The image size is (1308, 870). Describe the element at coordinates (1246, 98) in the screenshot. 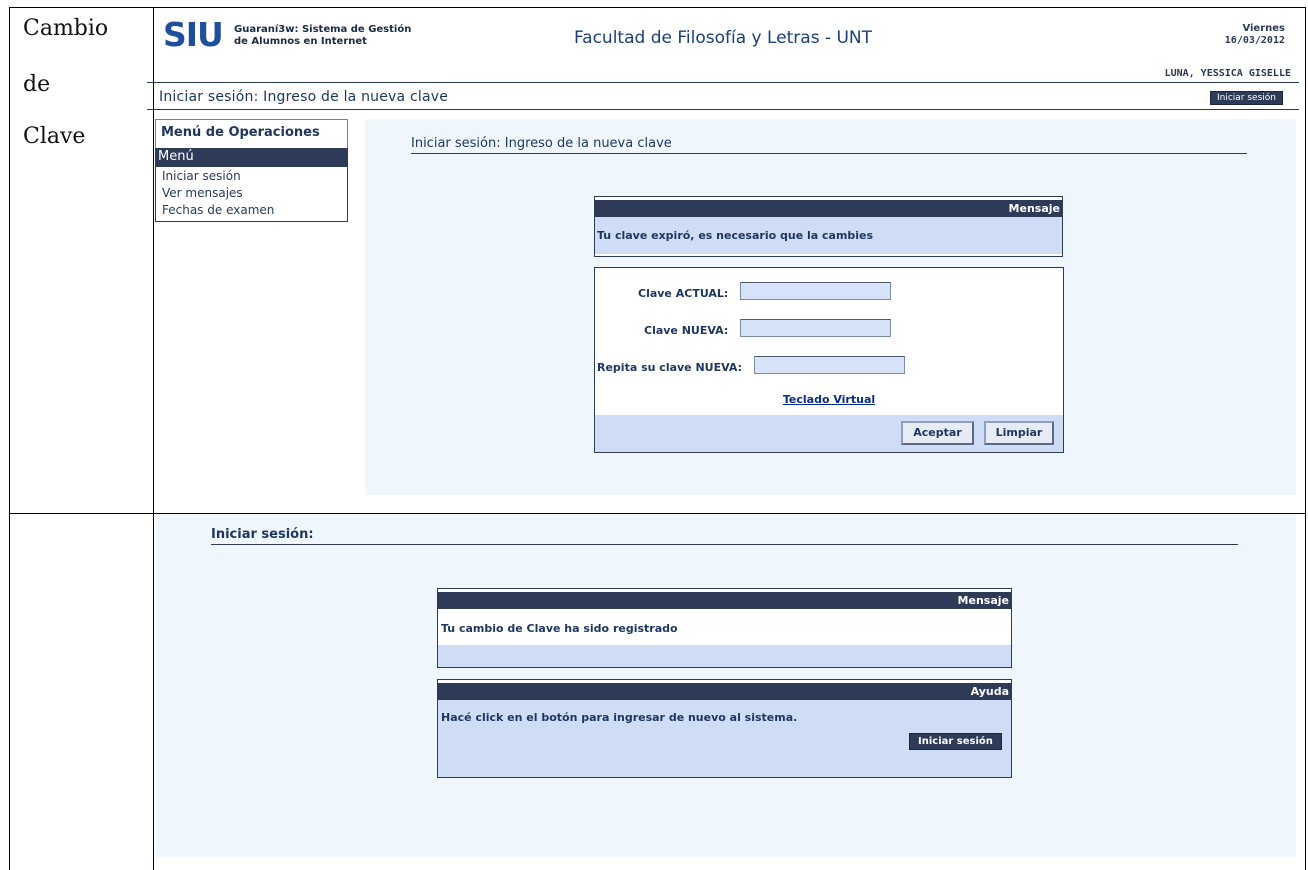

I see `header-login-button: Iniciar sesión` at that location.